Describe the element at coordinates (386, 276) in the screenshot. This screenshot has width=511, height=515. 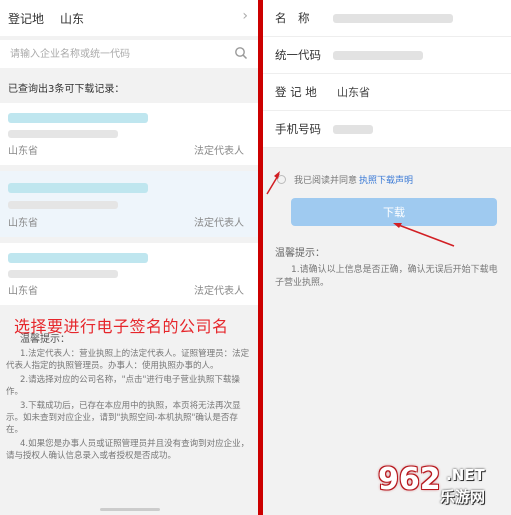
I see `tip-item: 1.请确认以上信息是否正确，确认无误后开始下载电子营业执照。` at that location.